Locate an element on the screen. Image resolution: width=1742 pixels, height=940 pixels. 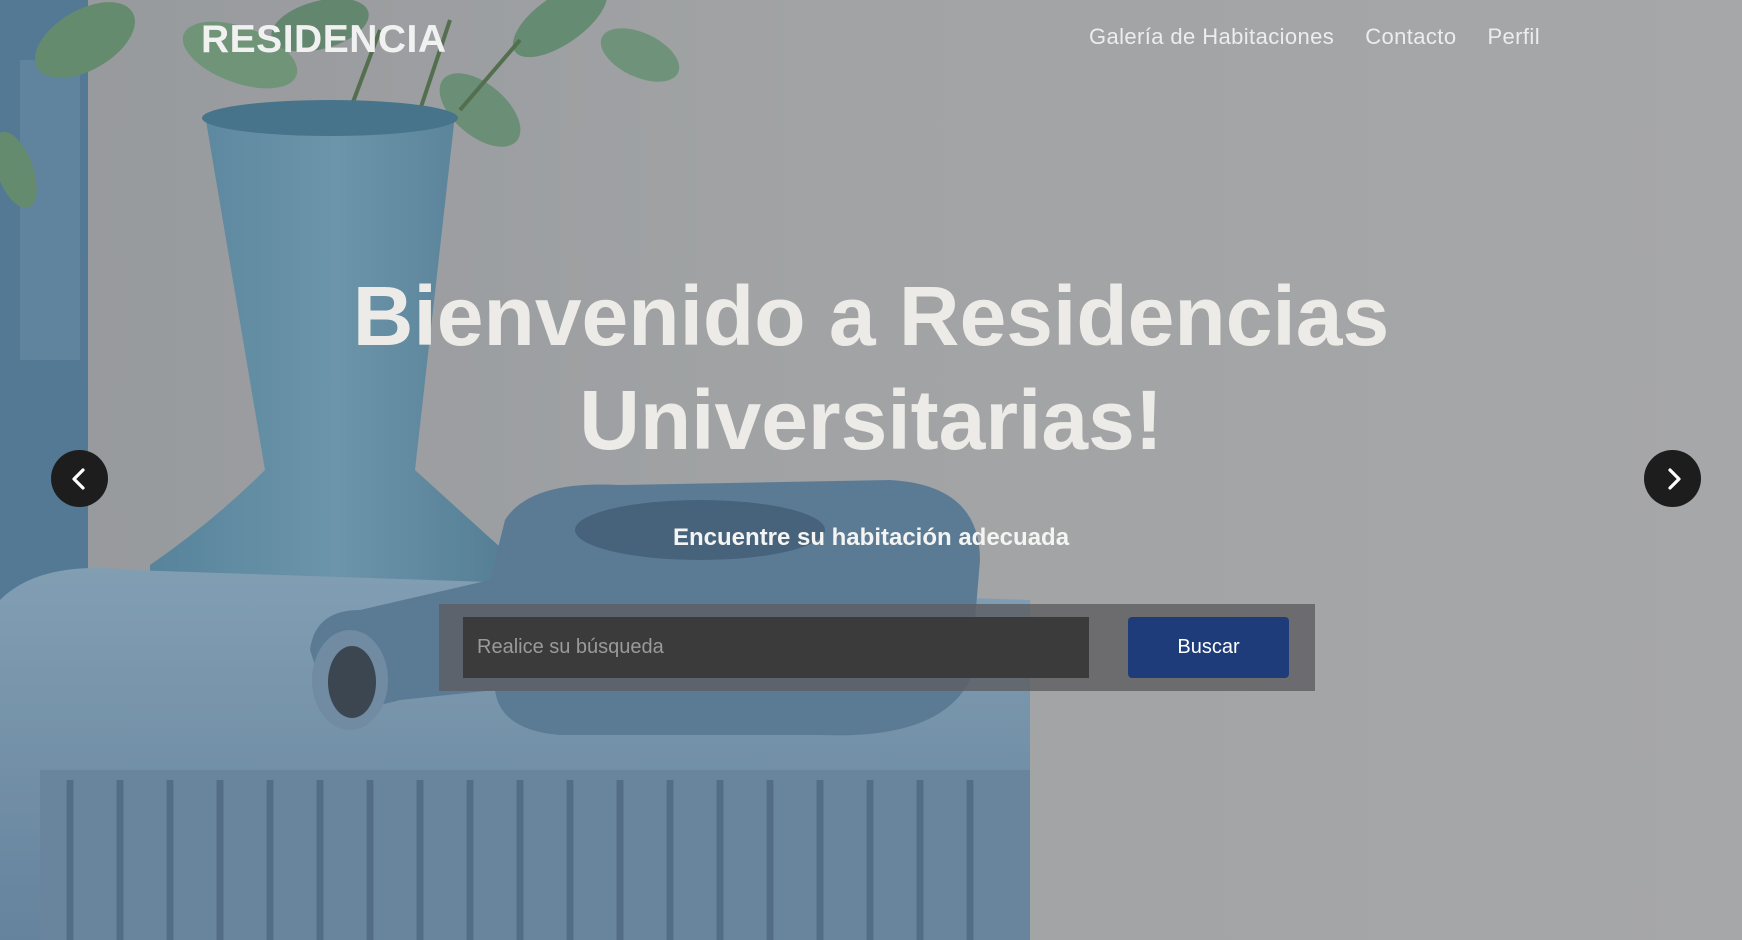
carousel-prev-button is located at coordinates (79, 478).